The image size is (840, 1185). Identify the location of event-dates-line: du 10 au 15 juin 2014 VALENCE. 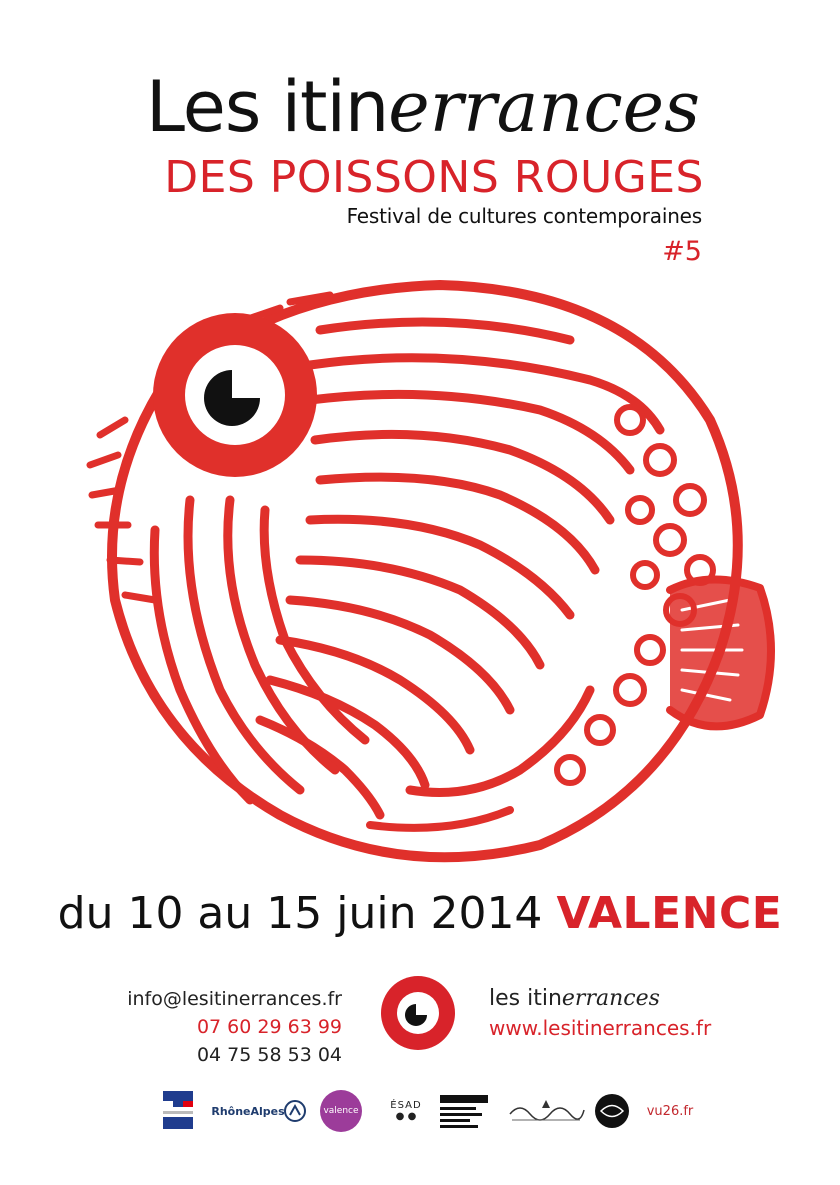
(420, 913).